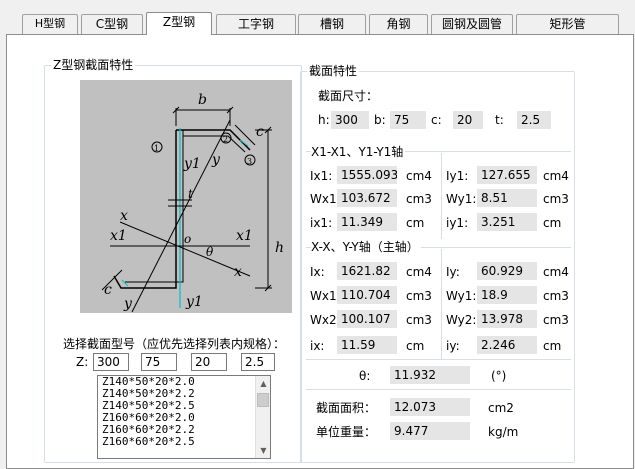 The width and height of the screenshot is (635, 469). I want to click on scroll-thumb, so click(263, 400).